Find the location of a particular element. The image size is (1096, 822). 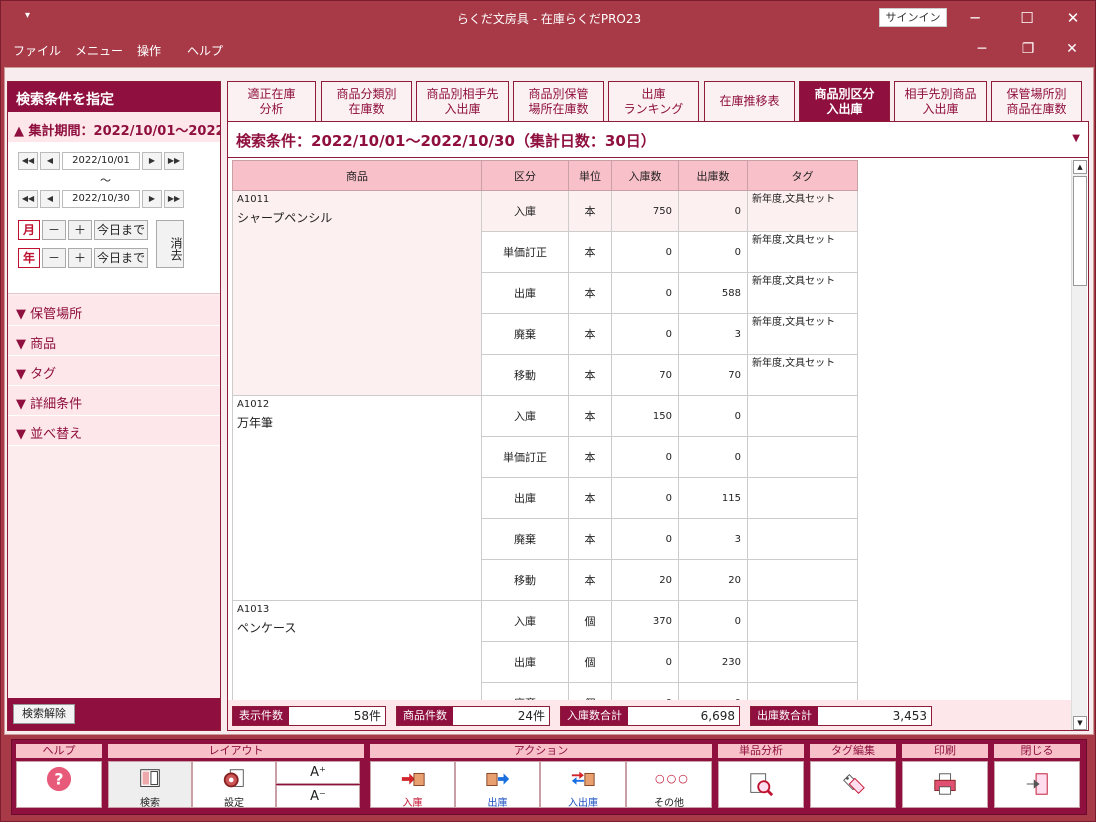

mdi-close-icon: ✕ is located at coordinates (1072, 49).